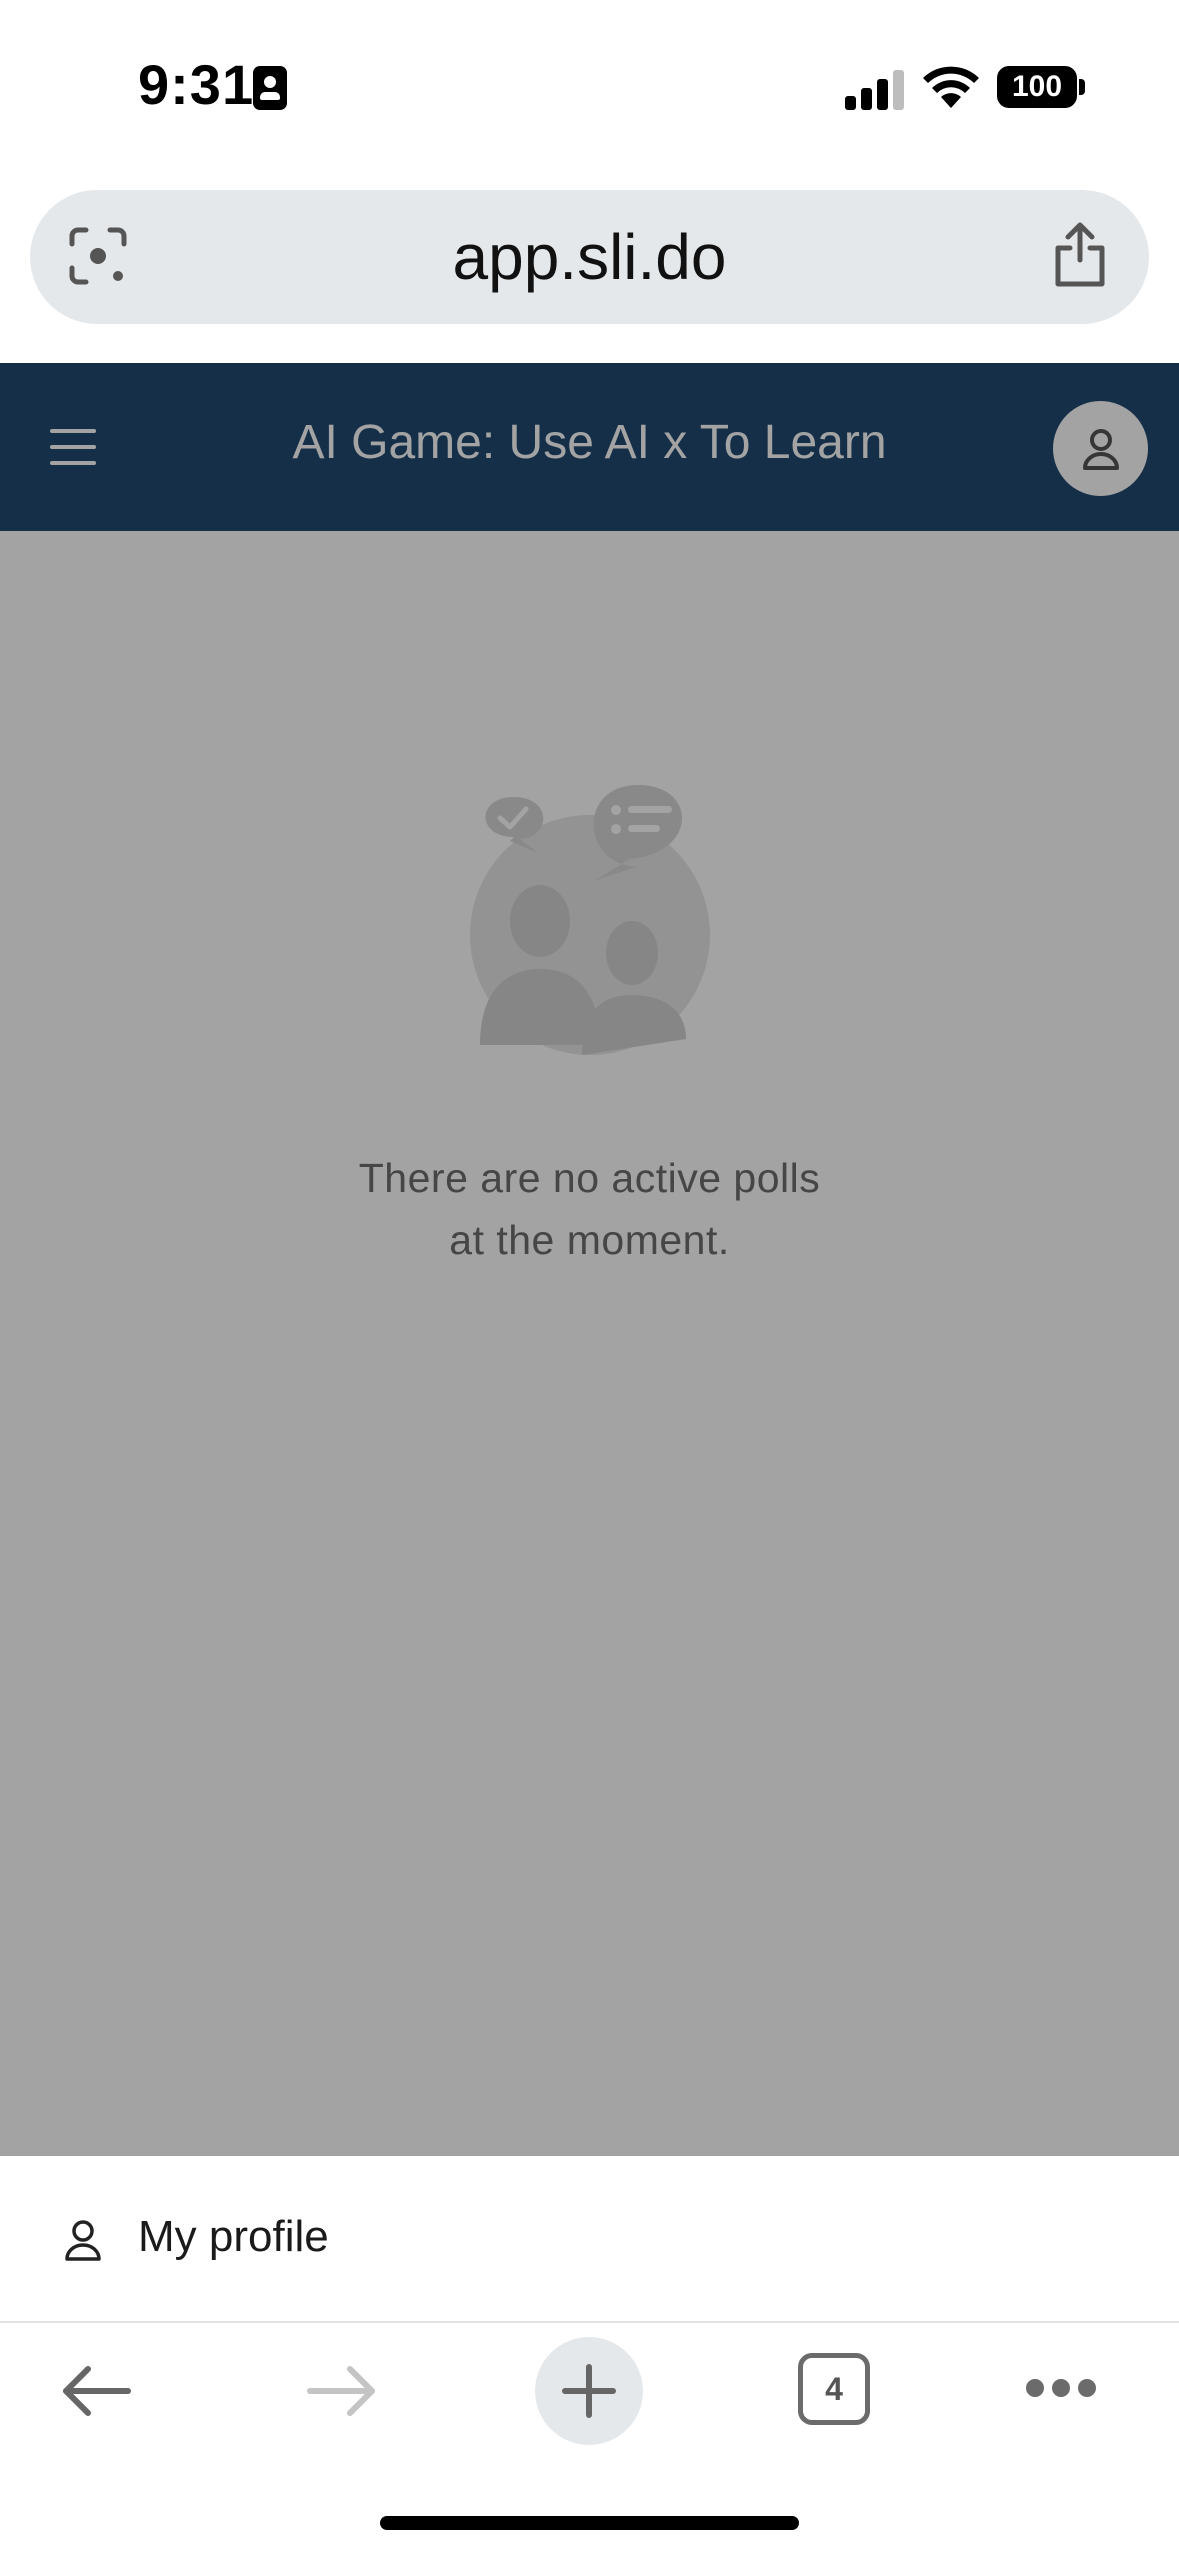 The width and height of the screenshot is (1179, 2556). What do you see at coordinates (1060, 2389) in the screenshot?
I see `more-icon` at bounding box center [1060, 2389].